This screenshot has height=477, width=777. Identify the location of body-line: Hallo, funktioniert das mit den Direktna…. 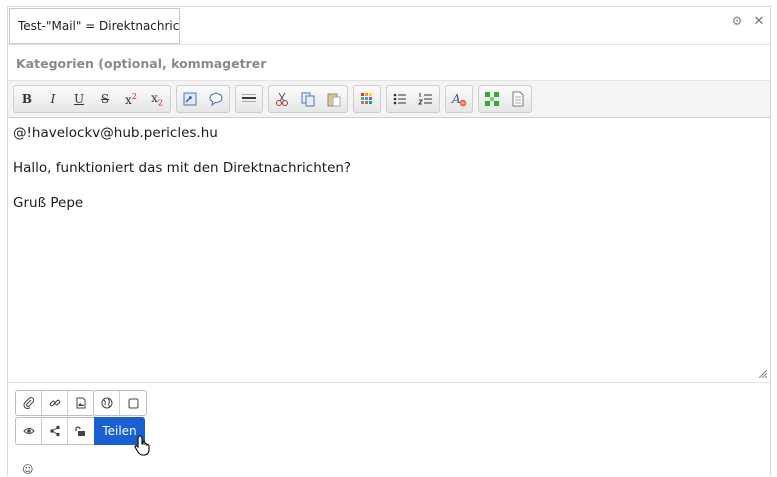
(182, 168).